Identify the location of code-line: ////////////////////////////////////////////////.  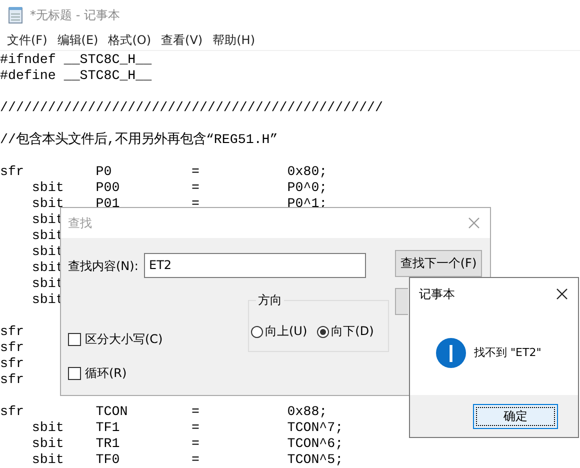
(192, 107).